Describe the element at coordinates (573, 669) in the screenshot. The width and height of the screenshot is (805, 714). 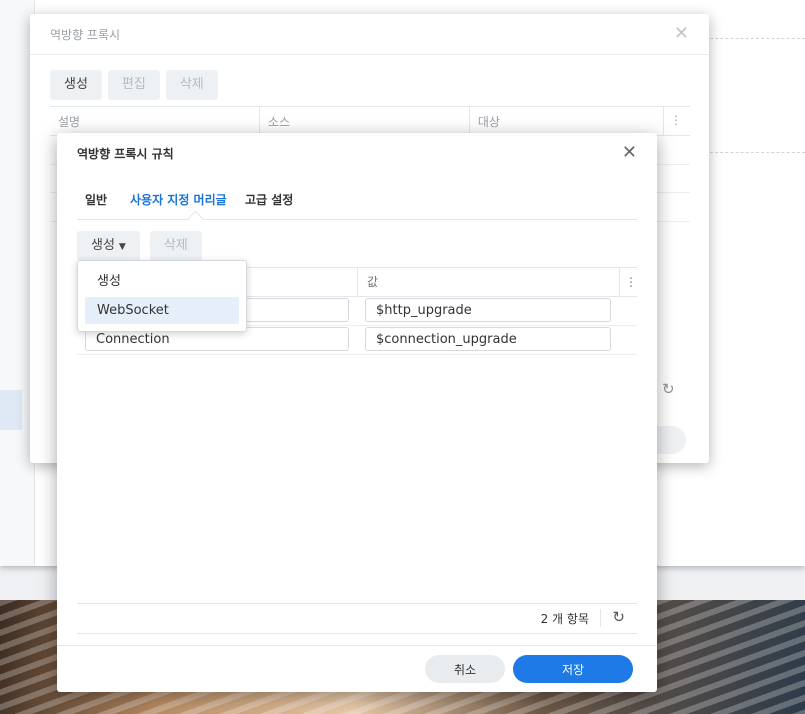
I see `save-button: 저장` at that location.